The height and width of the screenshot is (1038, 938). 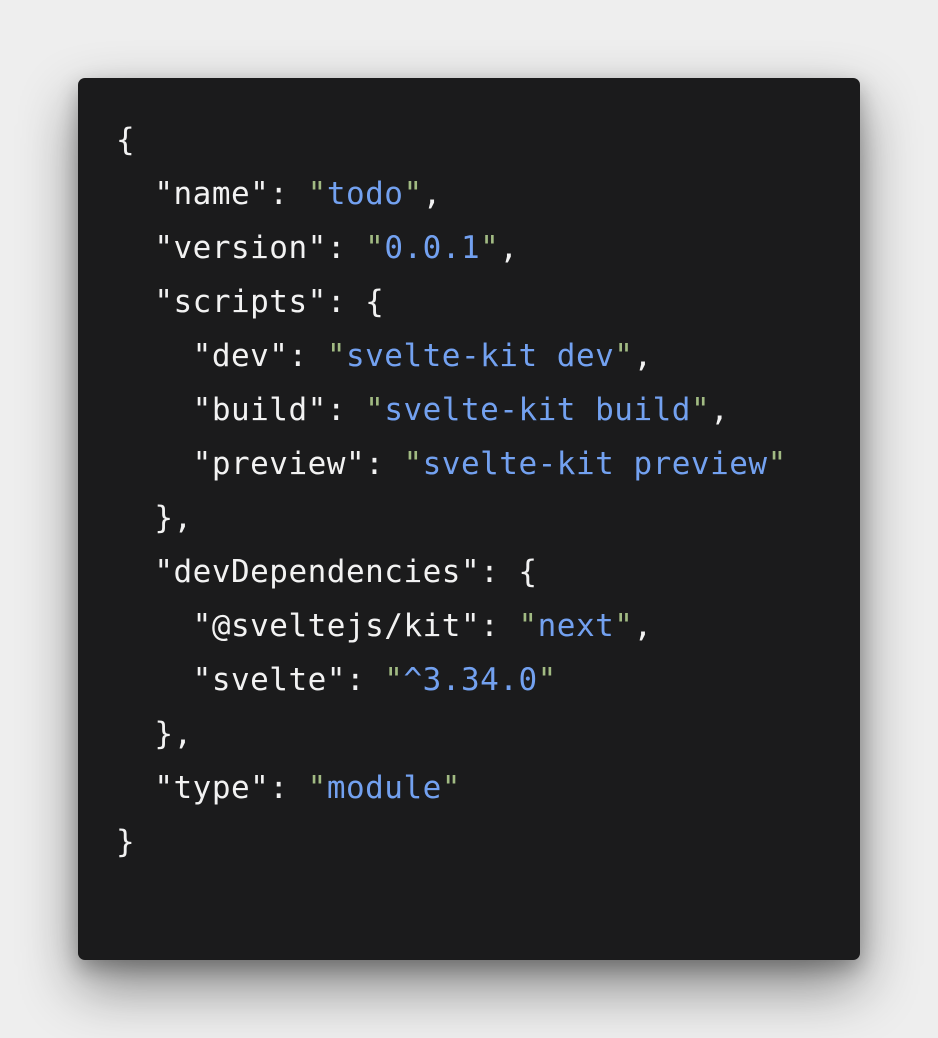 What do you see at coordinates (451, 194) in the screenshot?
I see `code-line-2: "name": "todo",` at bounding box center [451, 194].